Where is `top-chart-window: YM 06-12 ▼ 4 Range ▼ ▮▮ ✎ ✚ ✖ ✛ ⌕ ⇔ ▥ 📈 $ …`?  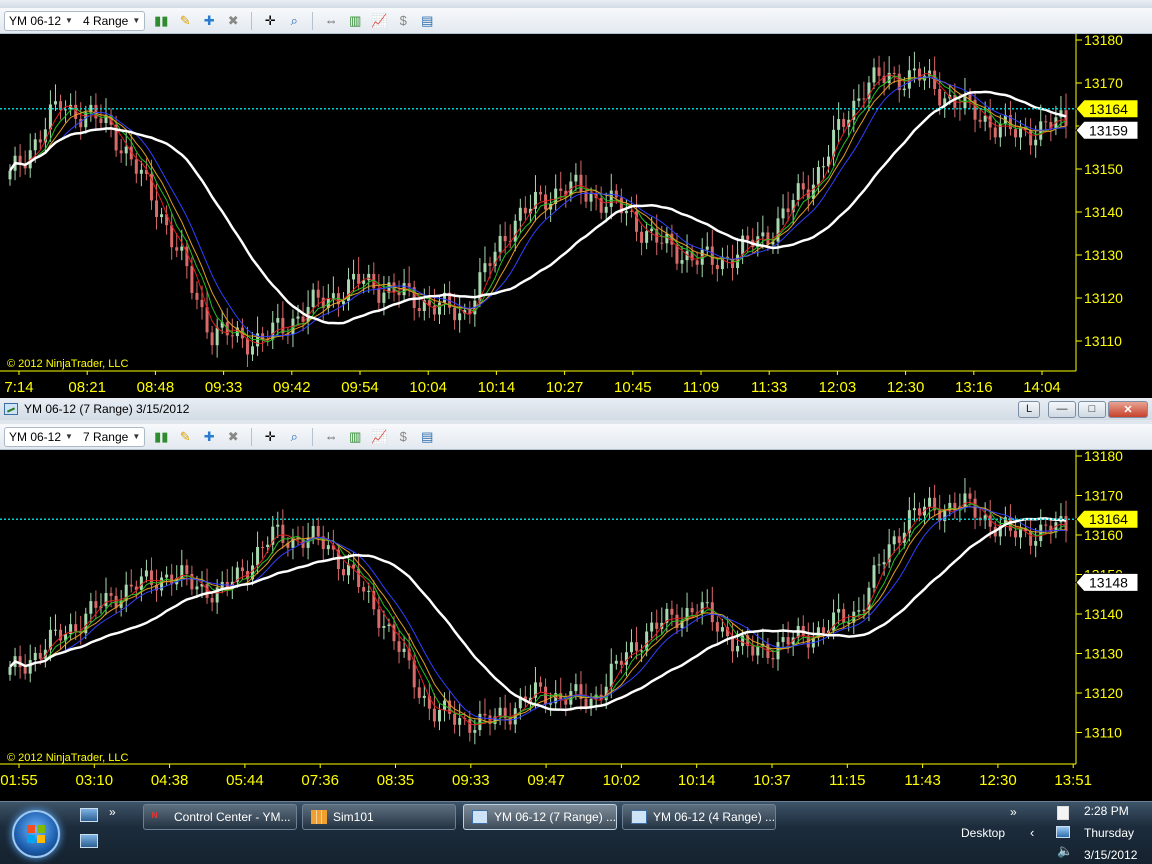
top-chart-window: YM 06-12 ▼ 4 Range ▼ ▮▮ ✎ ✚ ✖ ✛ ⌕ ⇔ ▥ 📈 $ … is located at coordinates (576, 17).